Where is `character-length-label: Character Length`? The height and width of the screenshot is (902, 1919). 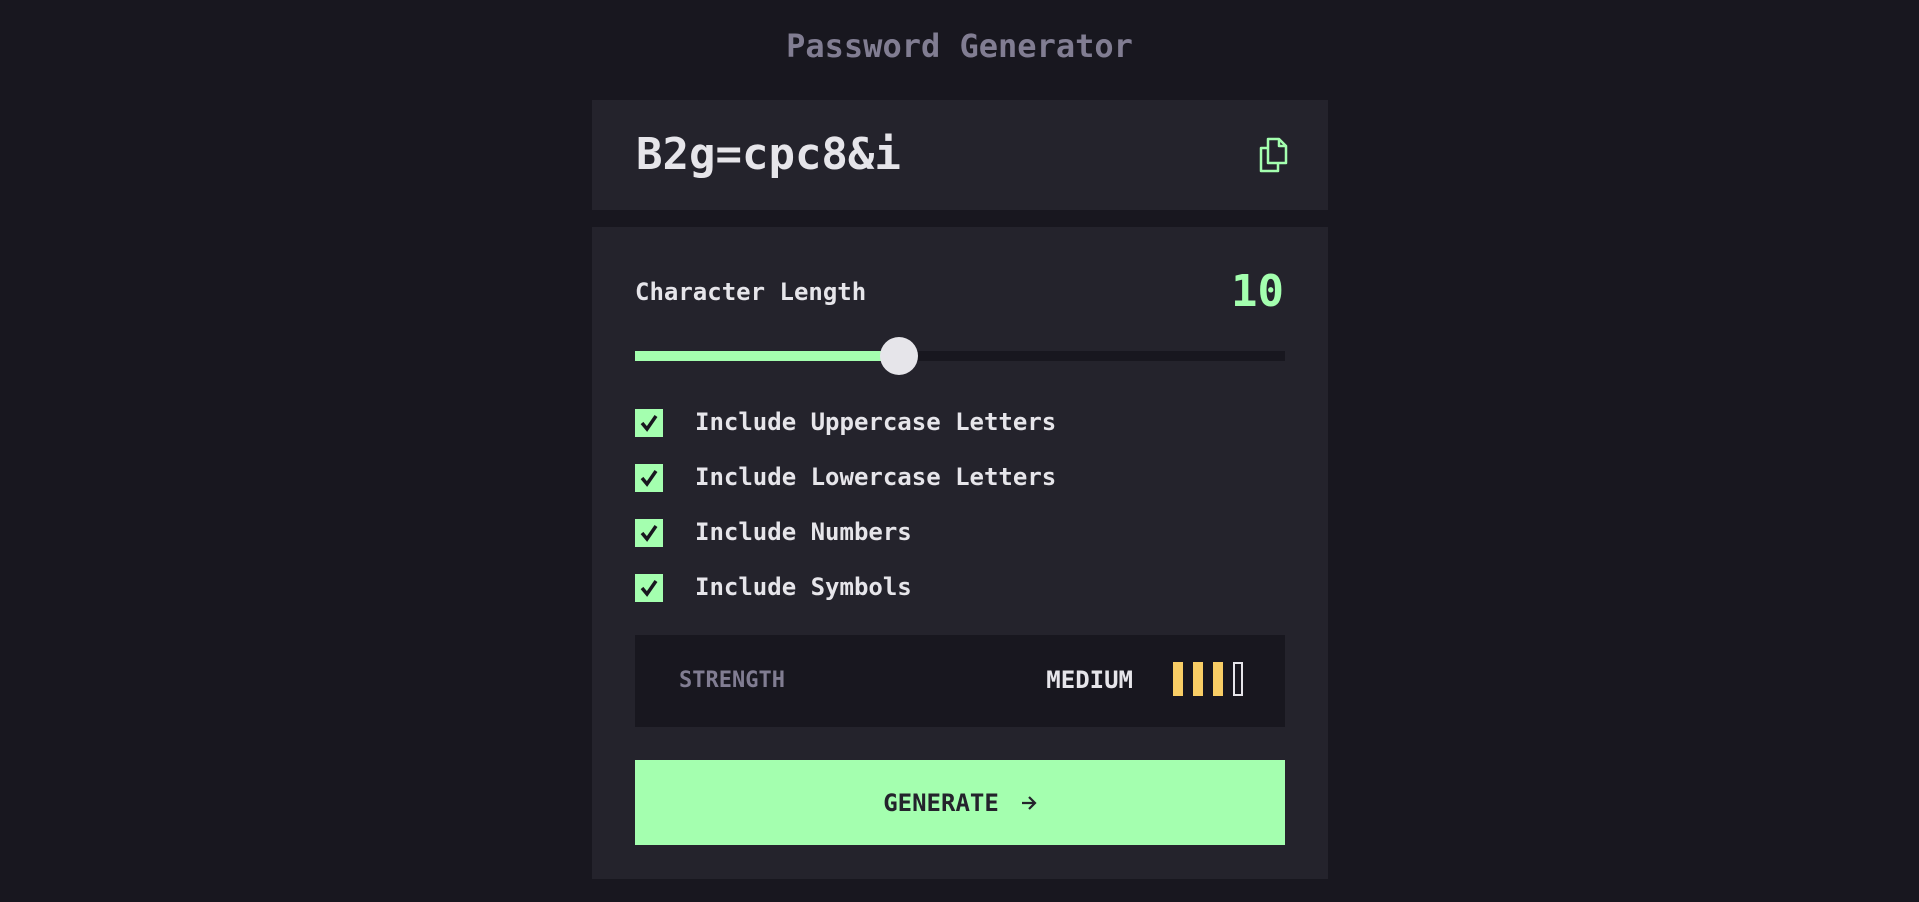 character-length-label: Character Length is located at coordinates (751, 292).